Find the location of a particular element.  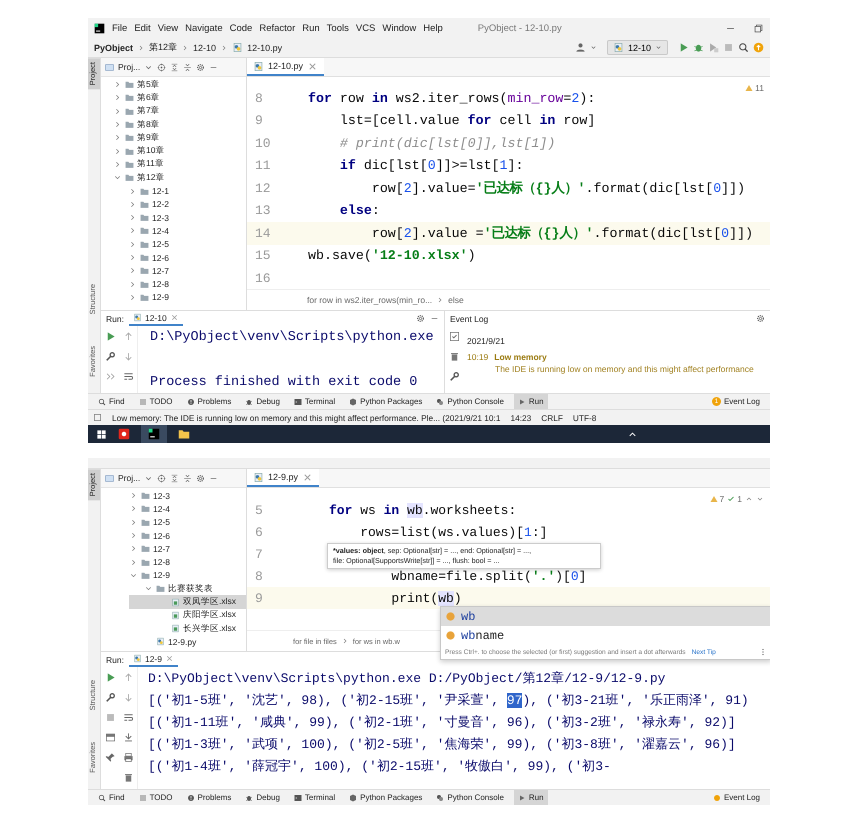

run-configuration-dropdown: 12-10 is located at coordinates (637, 47).